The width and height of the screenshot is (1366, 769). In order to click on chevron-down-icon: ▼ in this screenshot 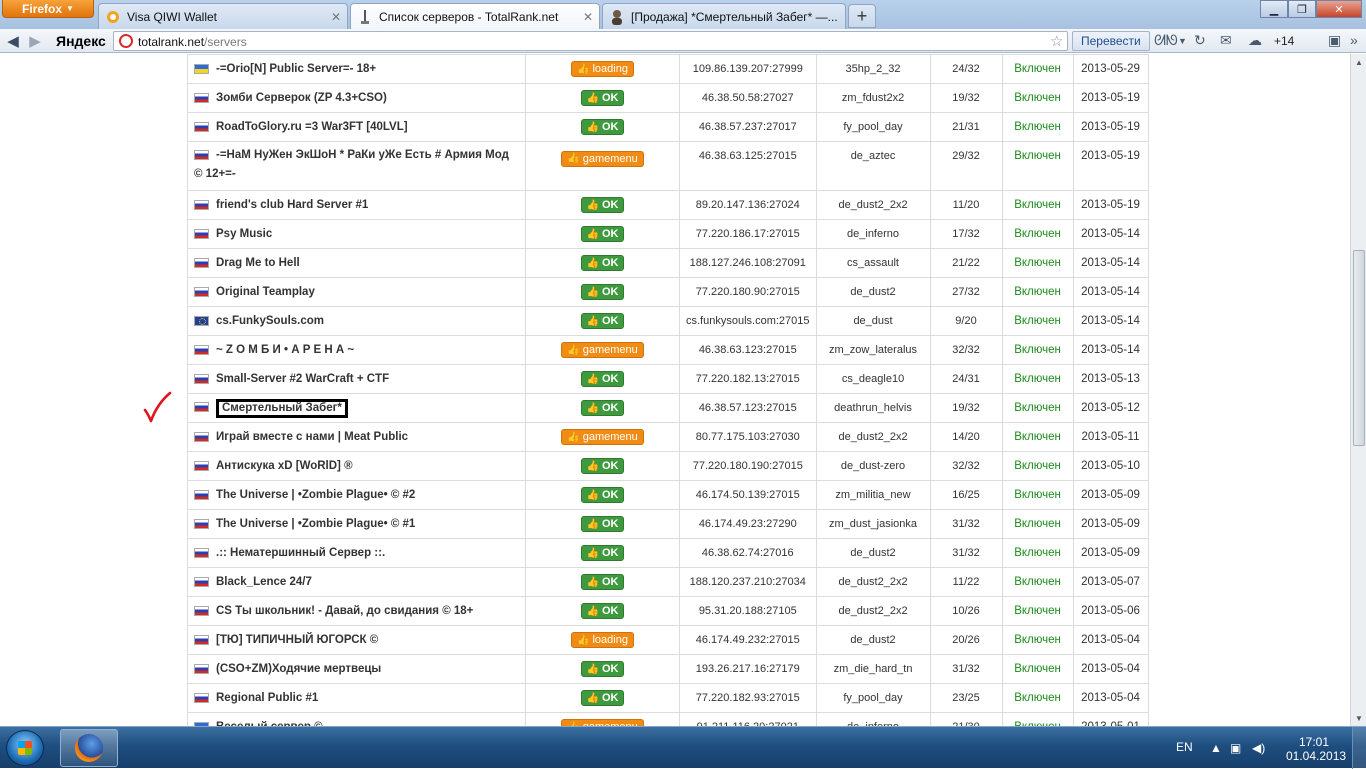, I will do `click(1182, 41)`.